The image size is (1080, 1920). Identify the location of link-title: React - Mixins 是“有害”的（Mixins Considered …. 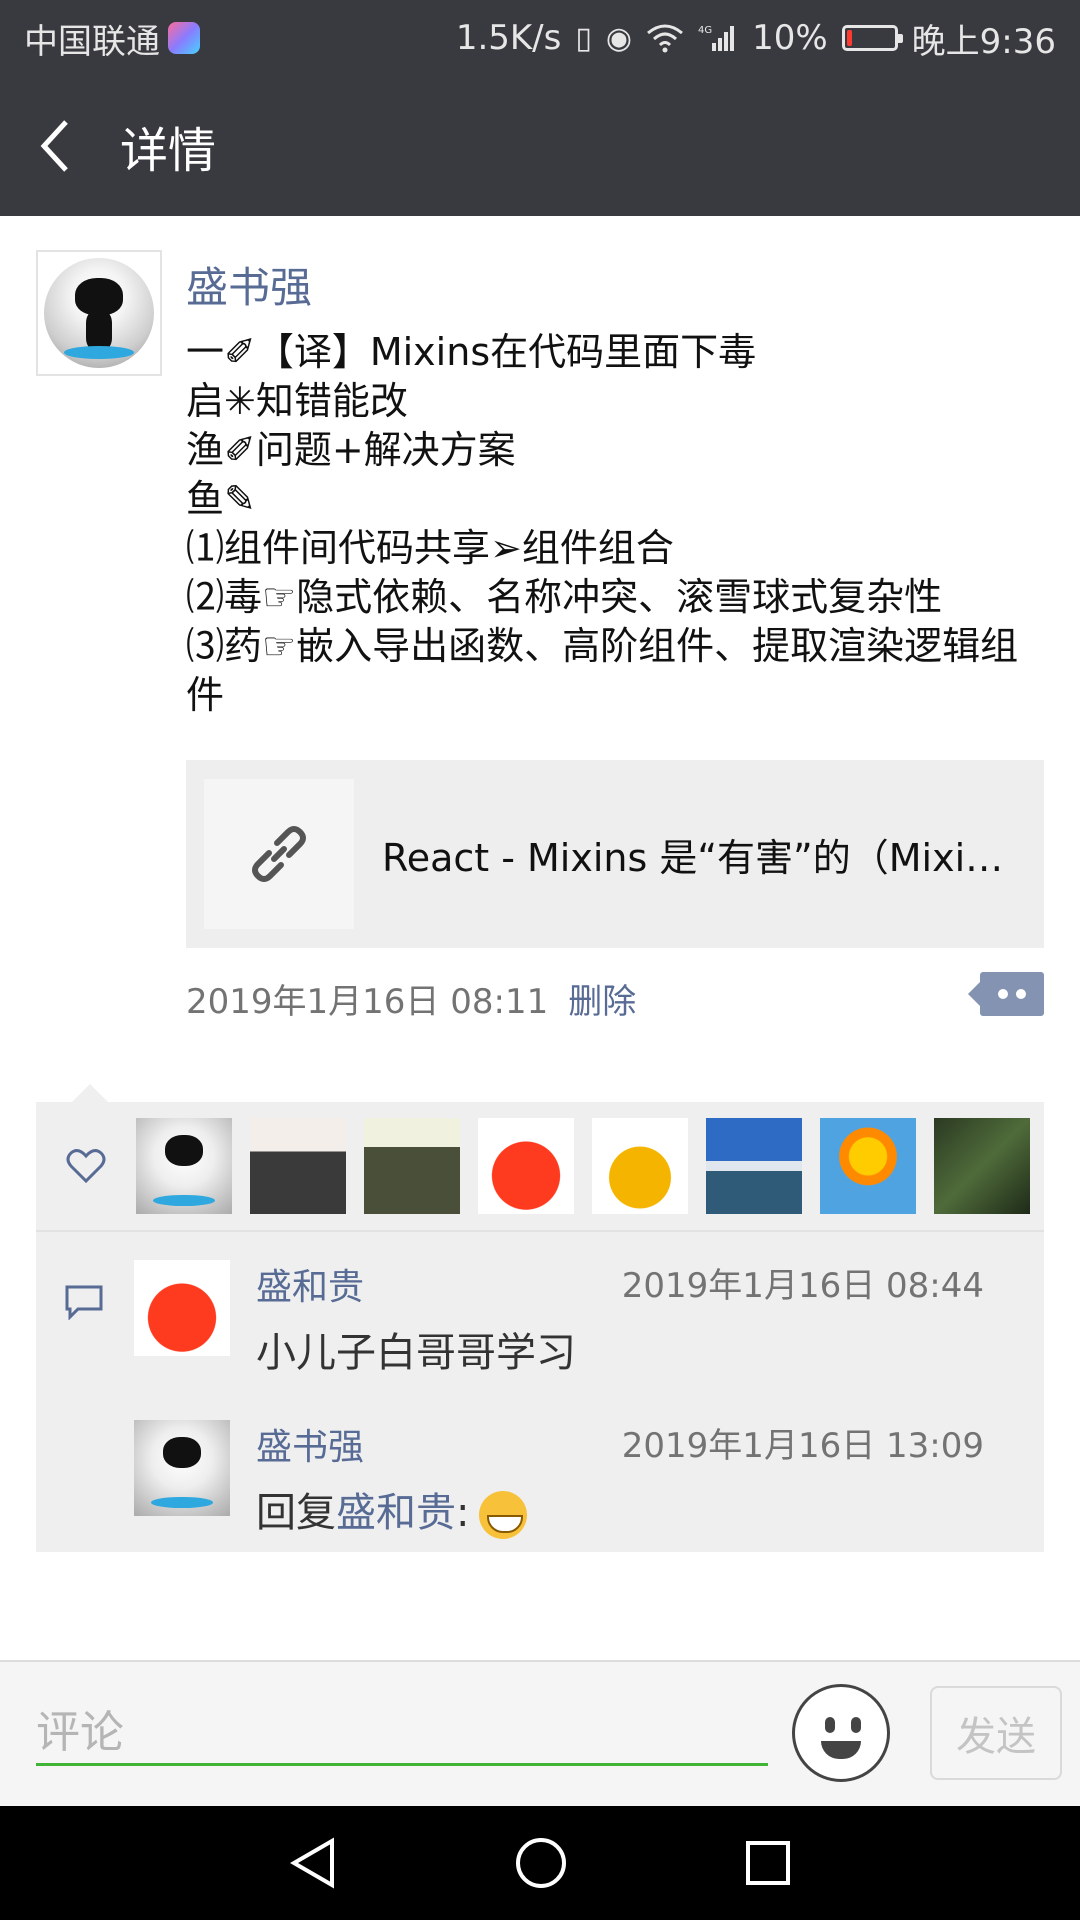
(702, 857).